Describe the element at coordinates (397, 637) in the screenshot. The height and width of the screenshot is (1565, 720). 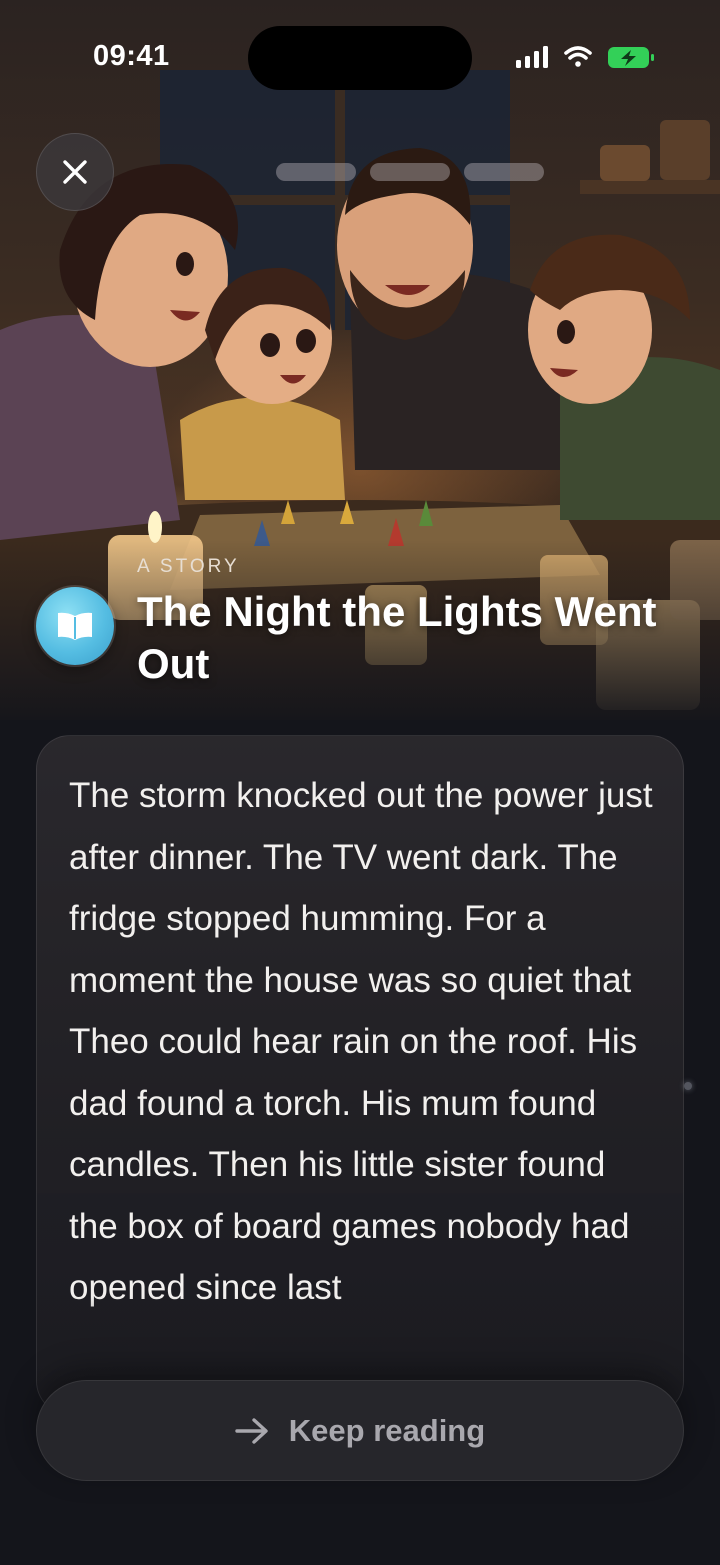
I see `story-title: The Night the Lights Went Out` at that location.